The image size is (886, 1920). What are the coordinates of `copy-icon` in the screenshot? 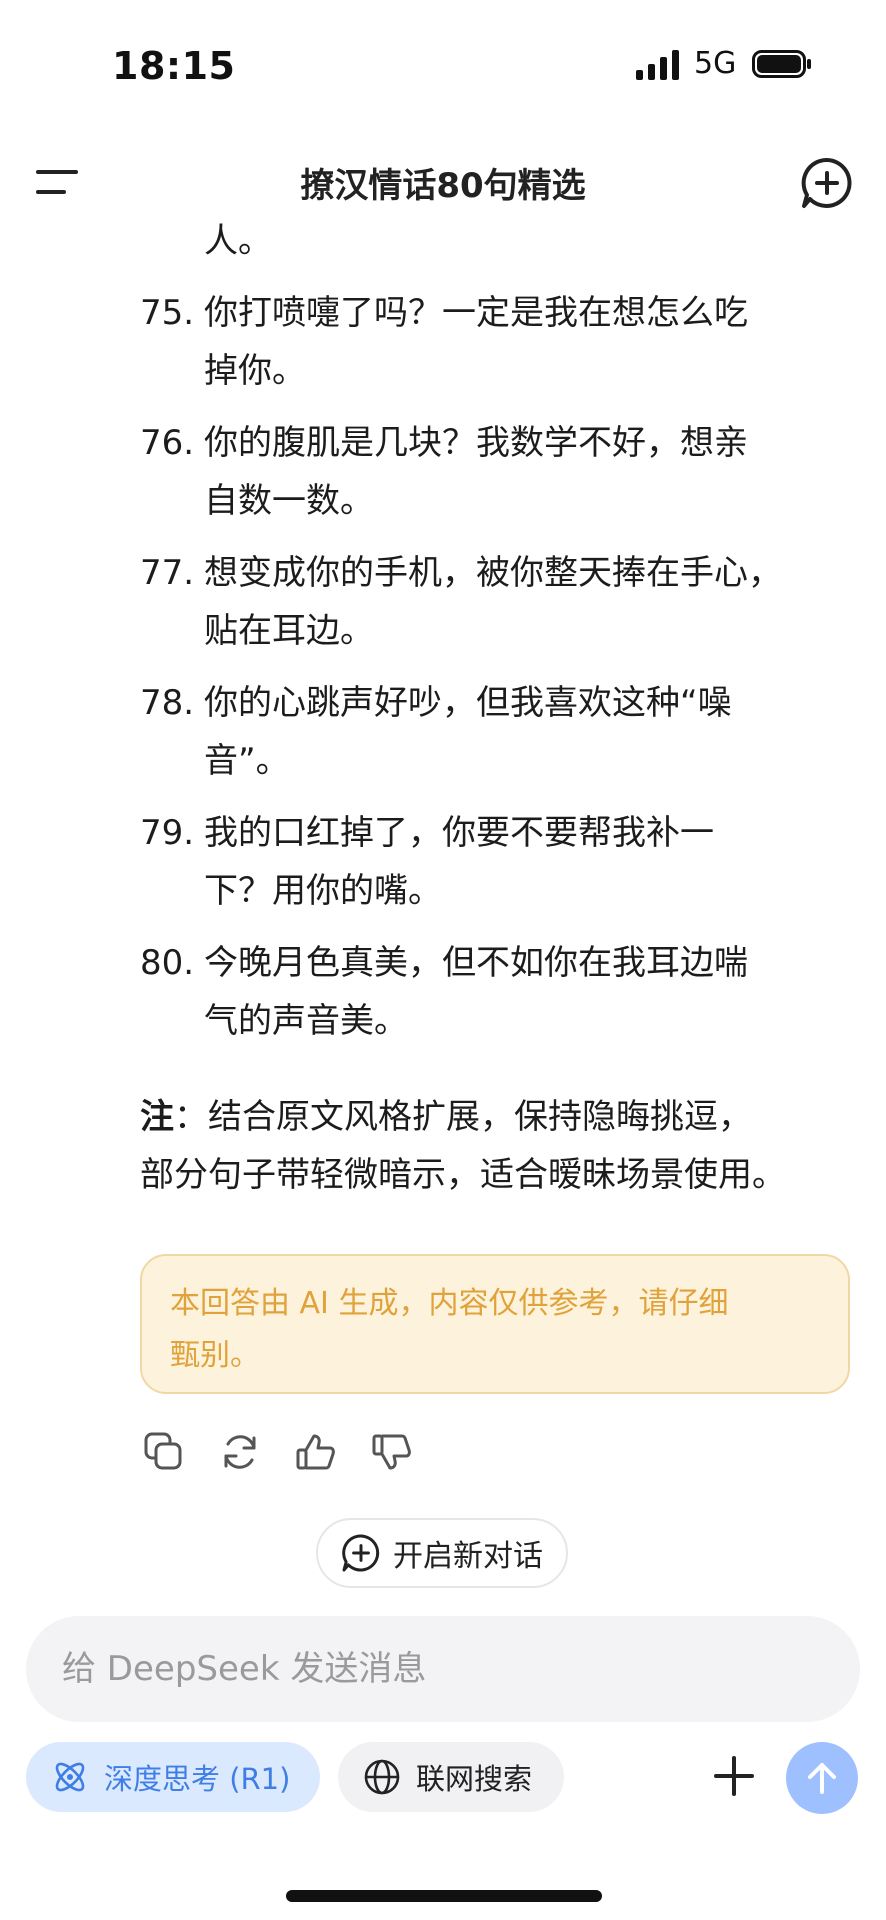 It's located at (163, 1451).